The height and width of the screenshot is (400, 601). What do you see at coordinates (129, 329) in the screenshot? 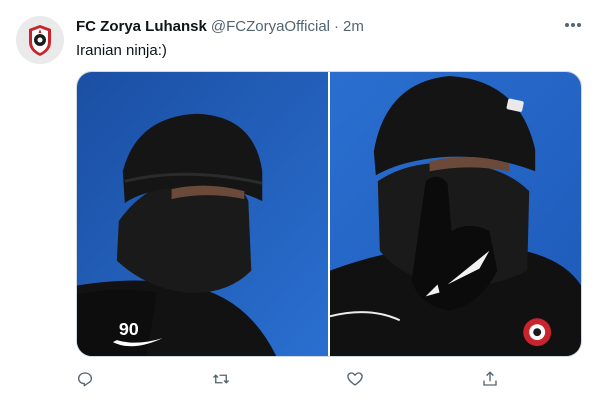
I see `jersey-number: 90` at bounding box center [129, 329].